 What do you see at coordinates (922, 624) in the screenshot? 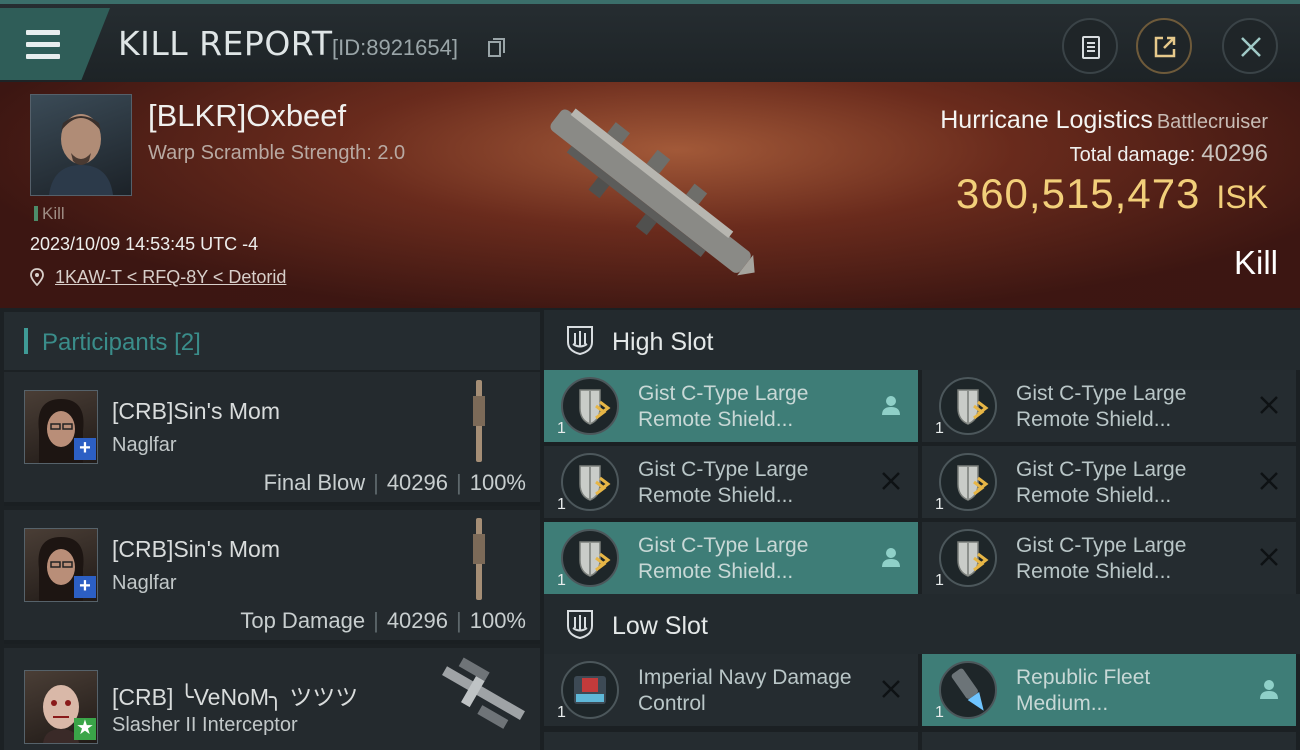
I see `low-slot-header: Low Slot` at bounding box center [922, 624].